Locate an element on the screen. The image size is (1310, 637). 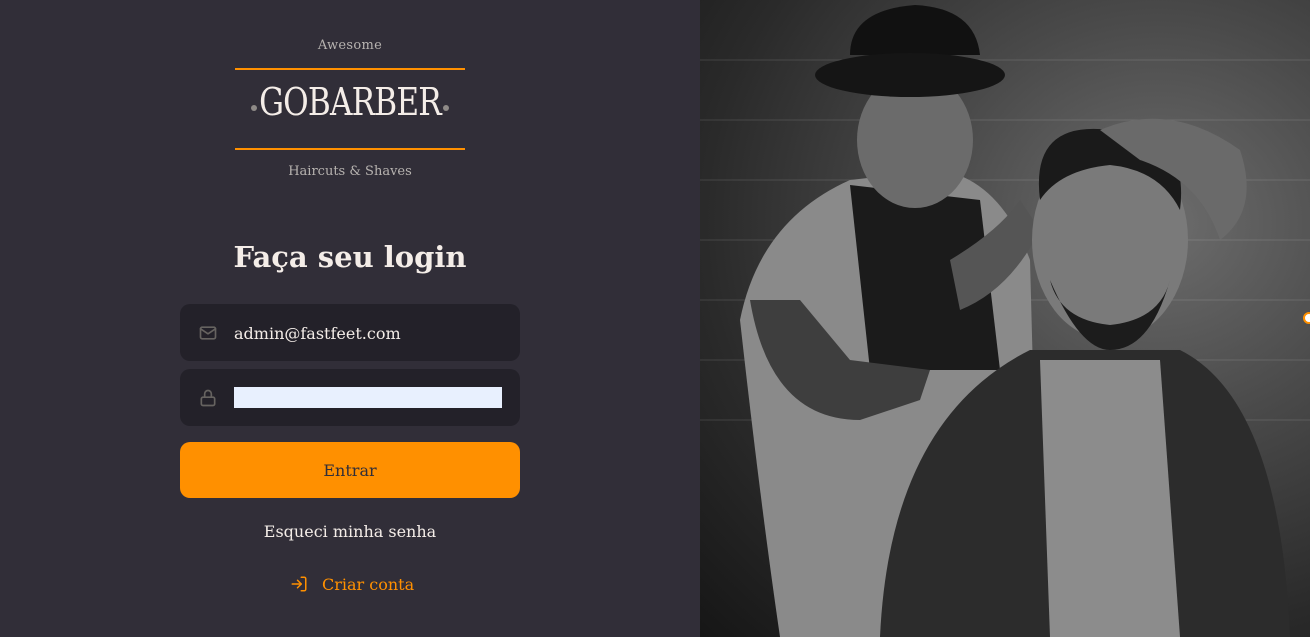
gobarber-logo: Awesome GOBARBER Haircuts & Shaves is located at coordinates (350, 110).